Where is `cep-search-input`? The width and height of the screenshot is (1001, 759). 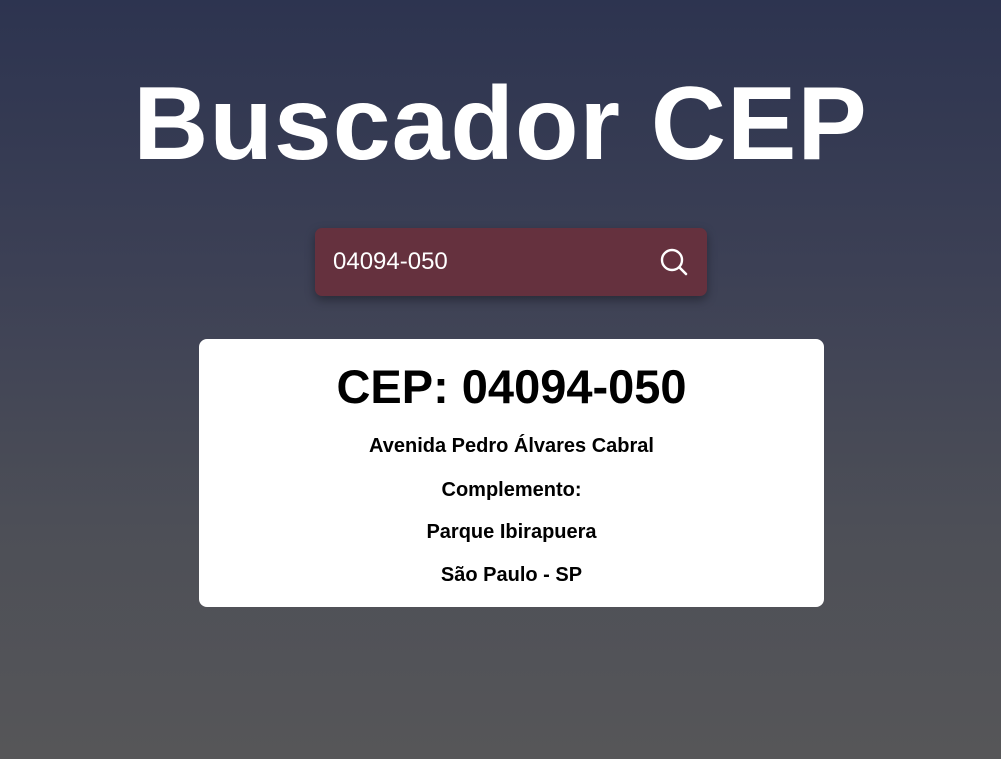
cep-search-input is located at coordinates (488, 262).